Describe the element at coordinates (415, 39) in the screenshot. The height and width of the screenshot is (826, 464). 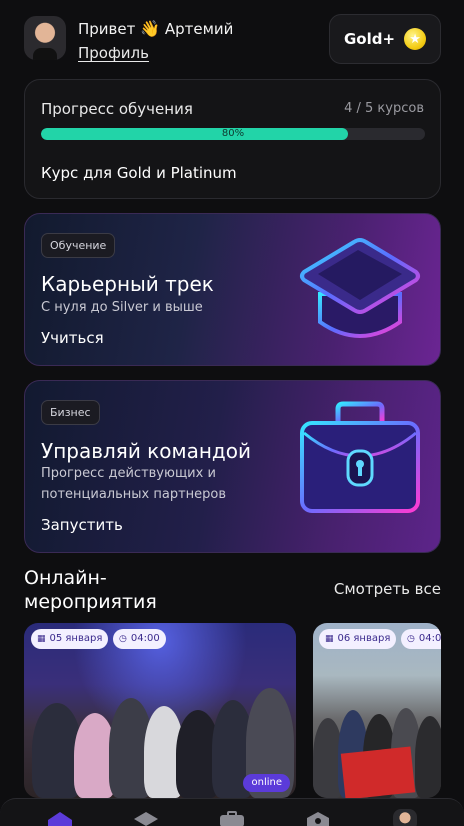
I see `star-coin-icon: ★` at that location.